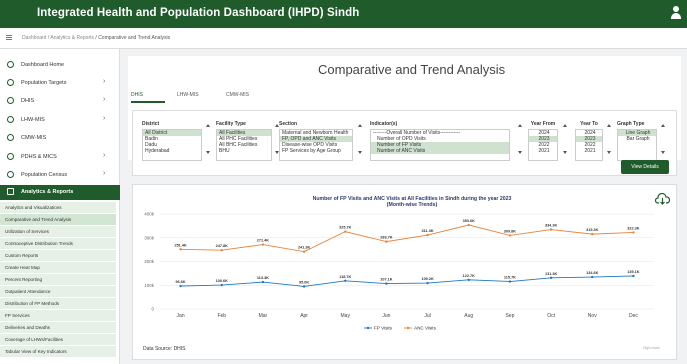 The height and width of the screenshot is (364, 687). I want to click on submenu-item-current: Comparative and Trend Analysis, so click(58, 219).